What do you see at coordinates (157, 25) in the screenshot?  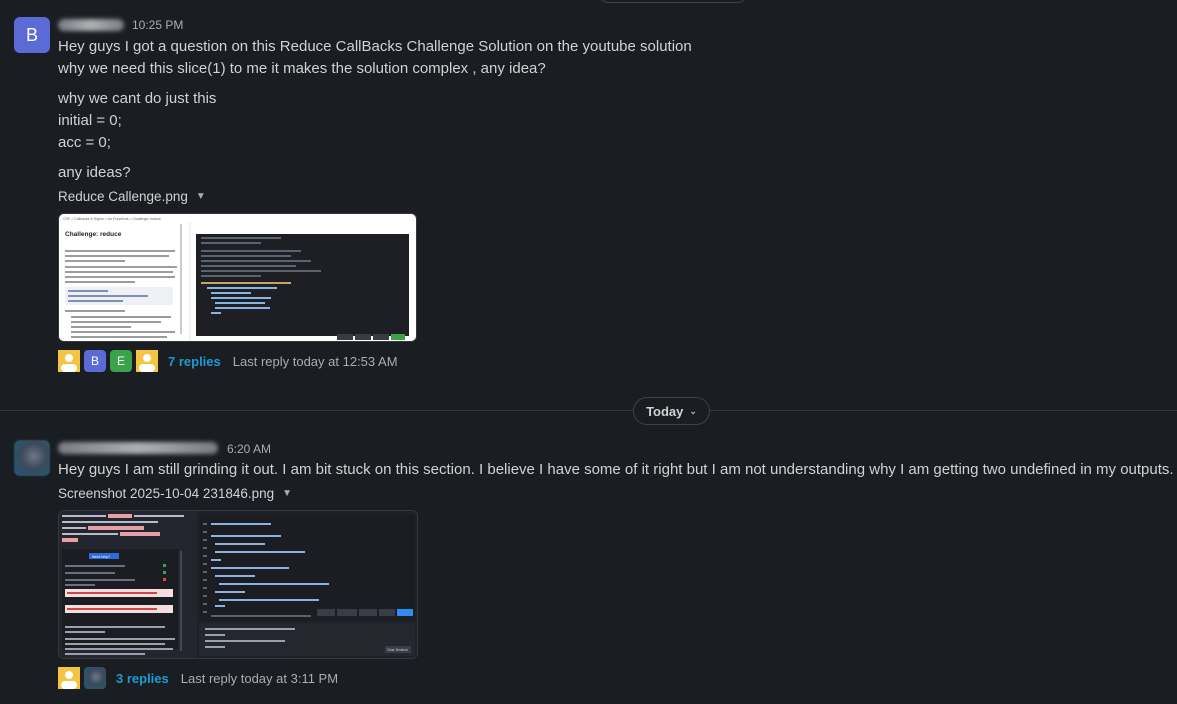 I see `message-timestamp: 10:25 PM` at bounding box center [157, 25].